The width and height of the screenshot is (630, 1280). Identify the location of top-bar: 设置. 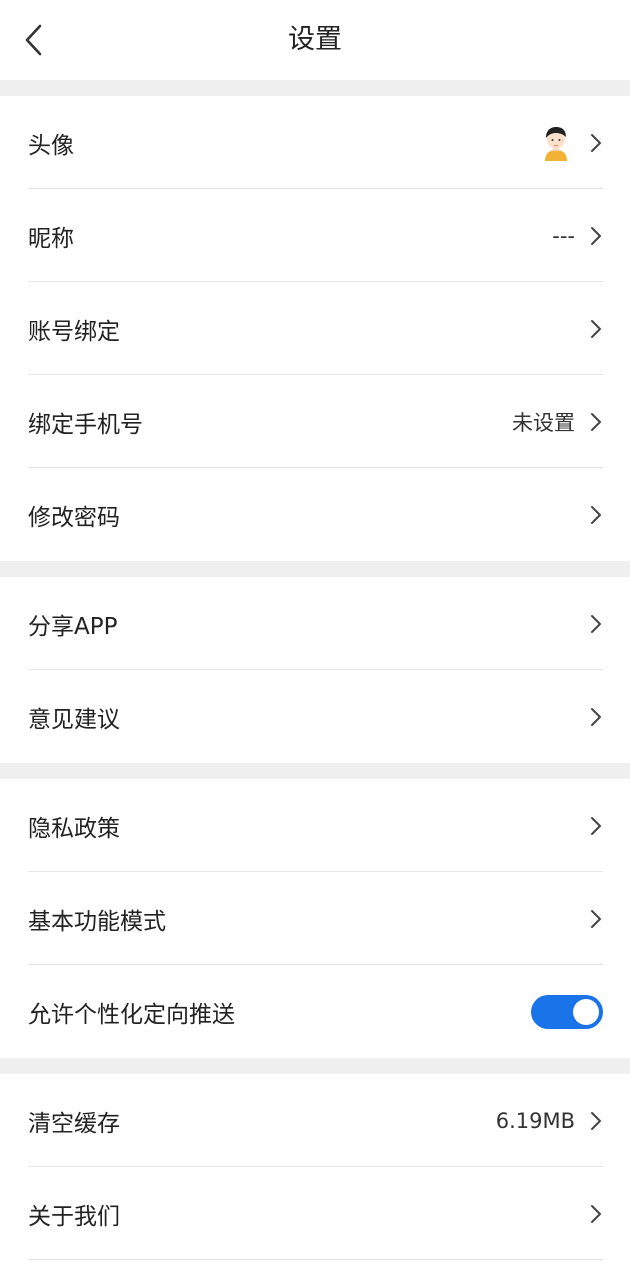
(315, 40).